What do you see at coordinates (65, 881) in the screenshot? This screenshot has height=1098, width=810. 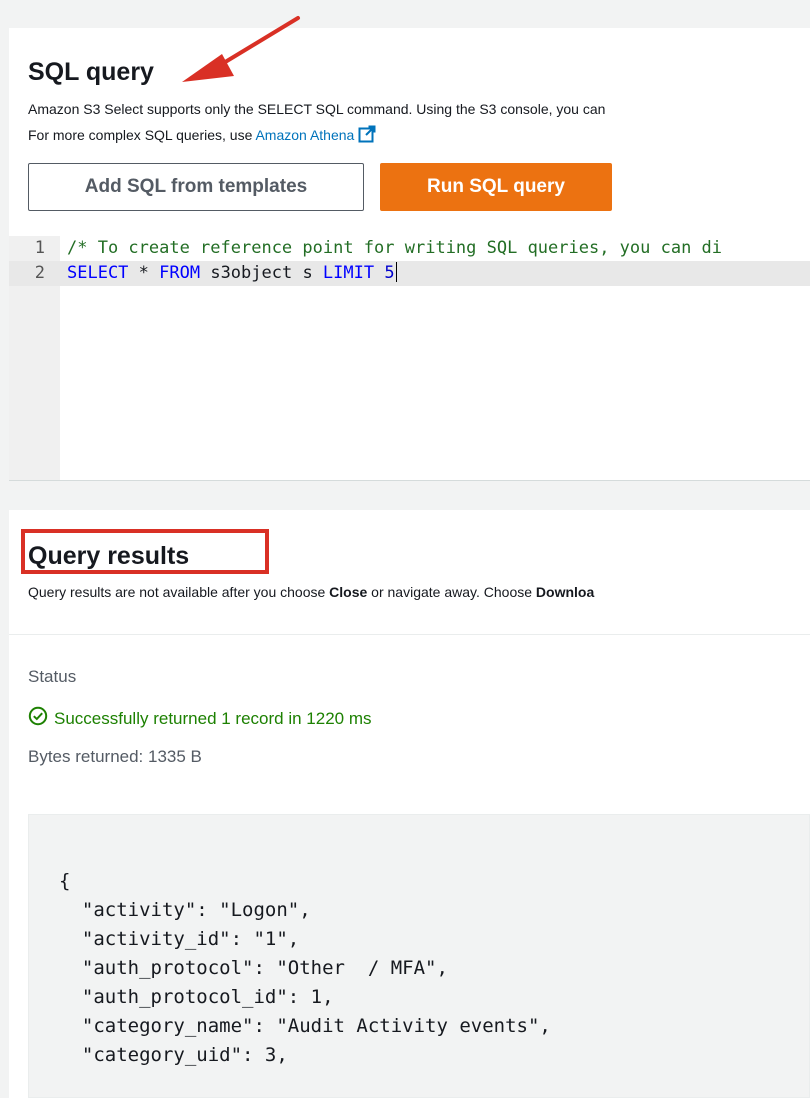 I see `json-line: {` at bounding box center [65, 881].